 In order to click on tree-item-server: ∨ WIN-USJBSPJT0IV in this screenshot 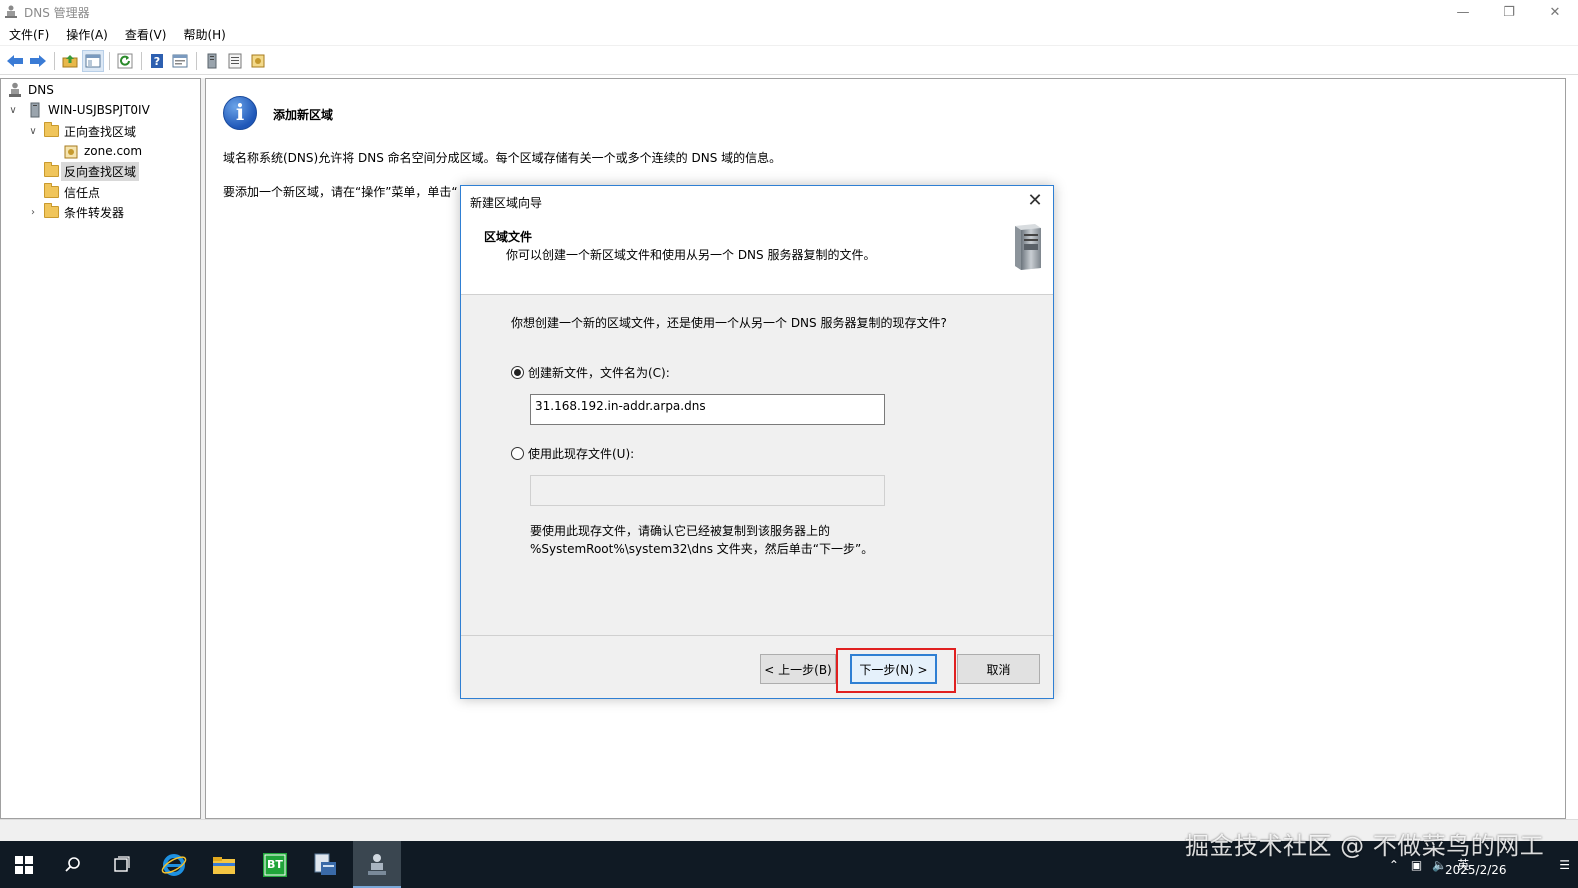, I will do `click(78, 110)`.